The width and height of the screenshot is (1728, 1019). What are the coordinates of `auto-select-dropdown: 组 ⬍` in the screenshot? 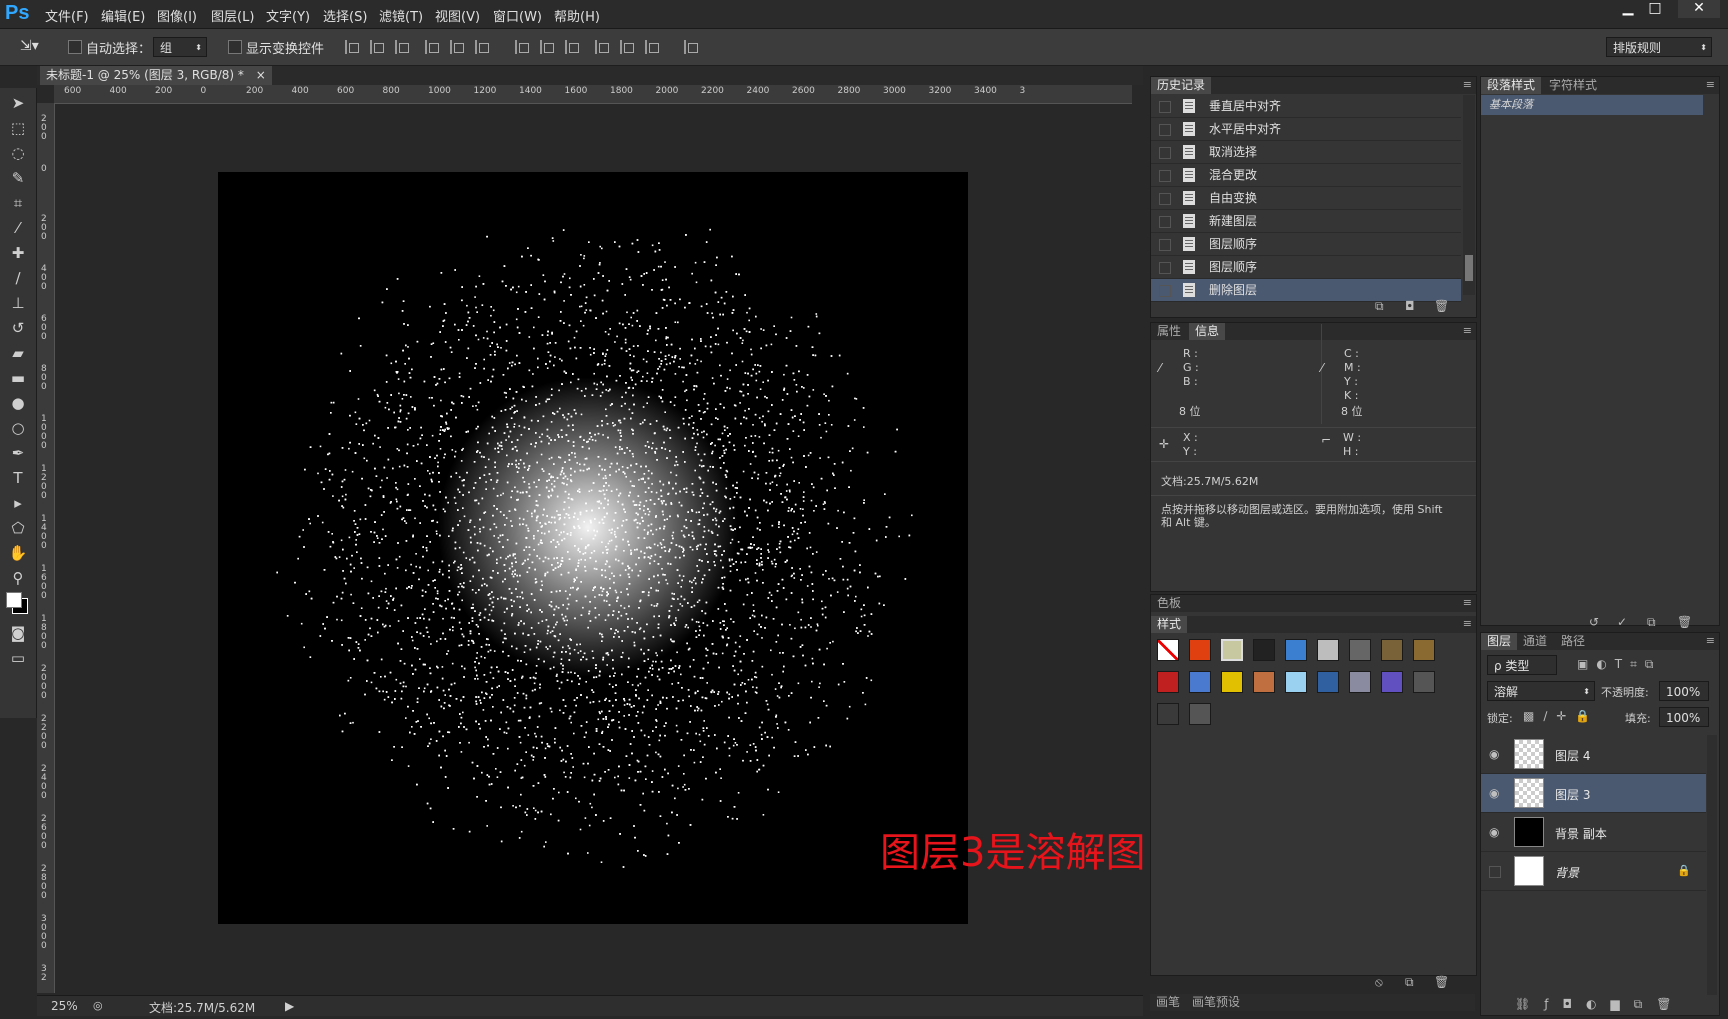 It's located at (180, 47).